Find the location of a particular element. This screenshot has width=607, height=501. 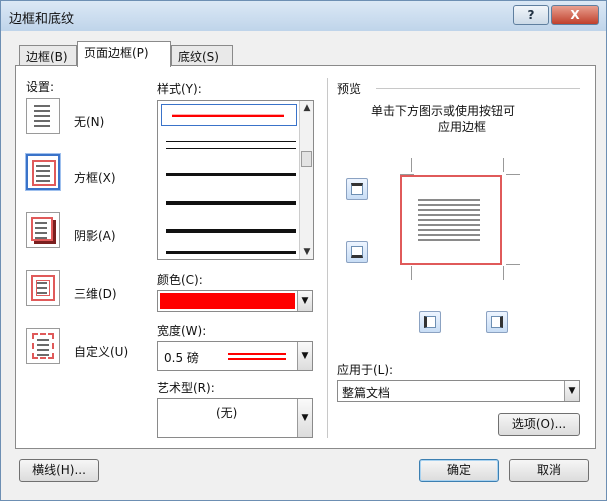

top-border-button is located at coordinates (357, 189).